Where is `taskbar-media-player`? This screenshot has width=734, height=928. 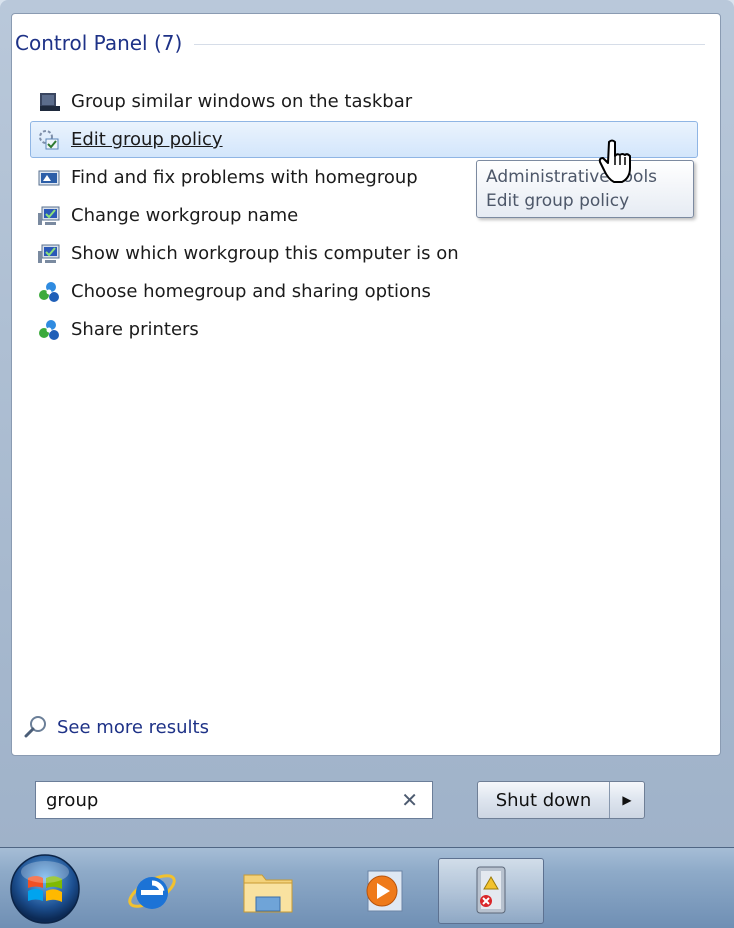 taskbar-media-player is located at coordinates (384, 891).